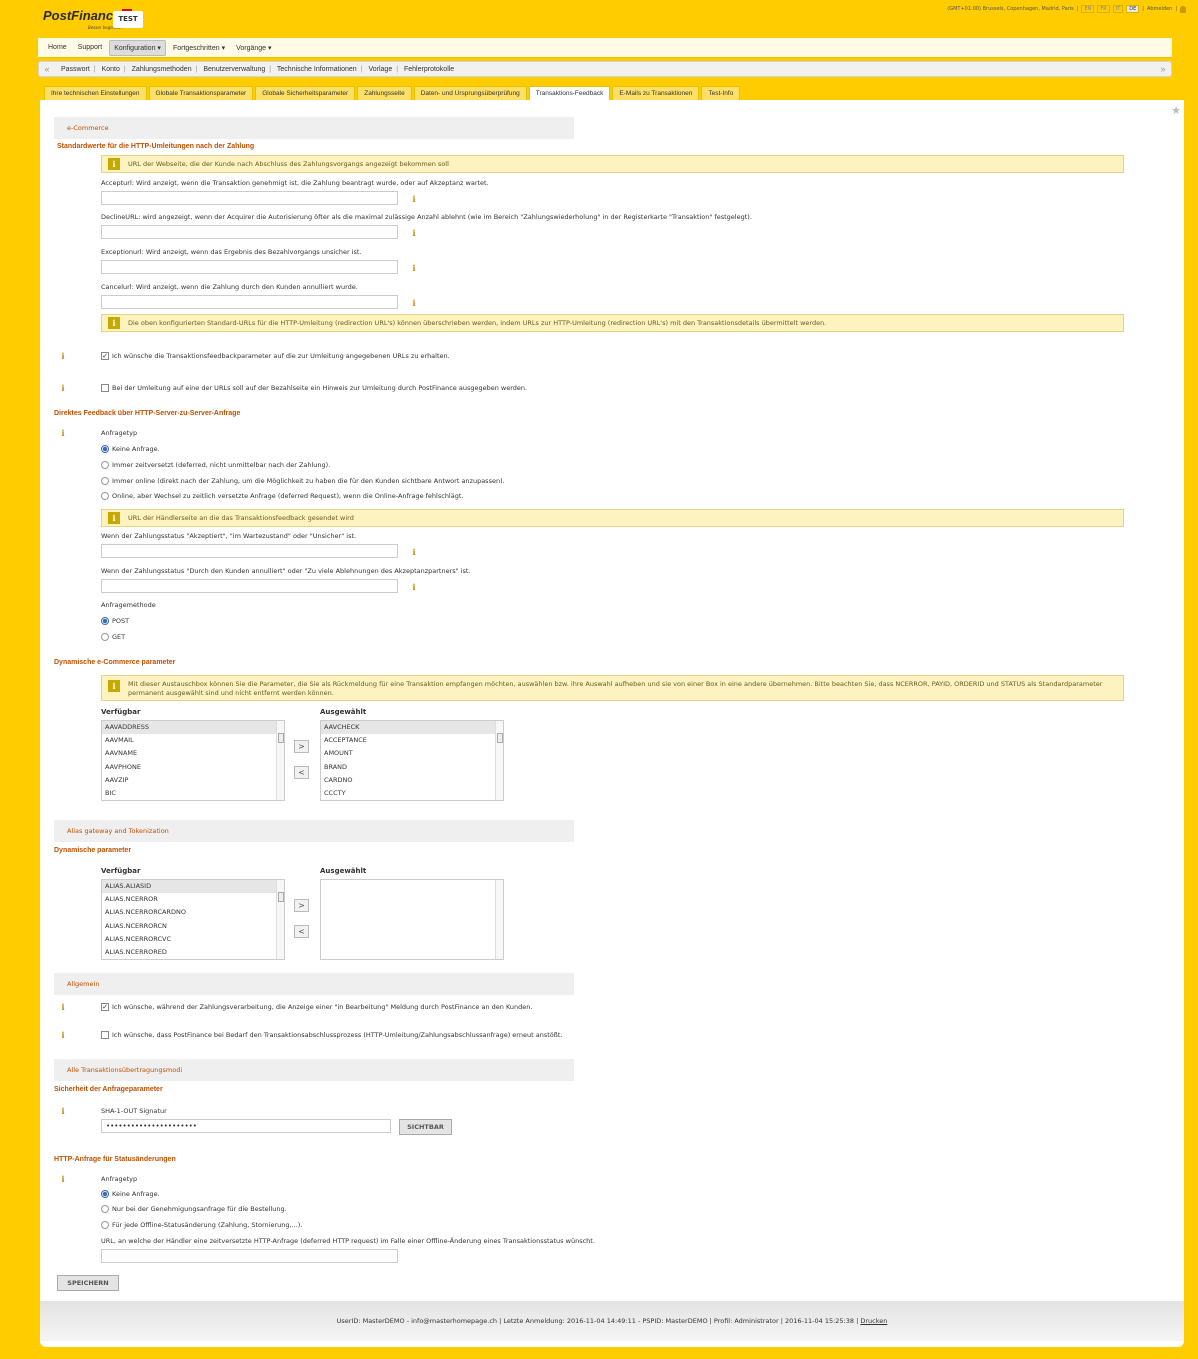 This screenshot has width=1198, height=1359. What do you see at coordinates (119, 637) in the screenshot?
I see `radio-method-get-label: GET` at bounding box center [119, 637].